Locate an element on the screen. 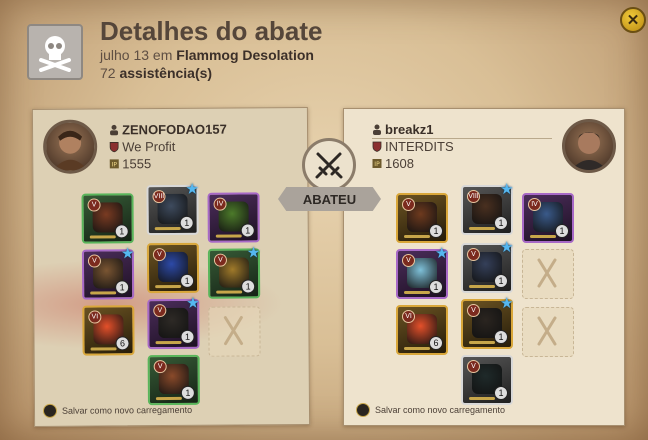  item-power-icon: IP is located at coordinates (377, 163).